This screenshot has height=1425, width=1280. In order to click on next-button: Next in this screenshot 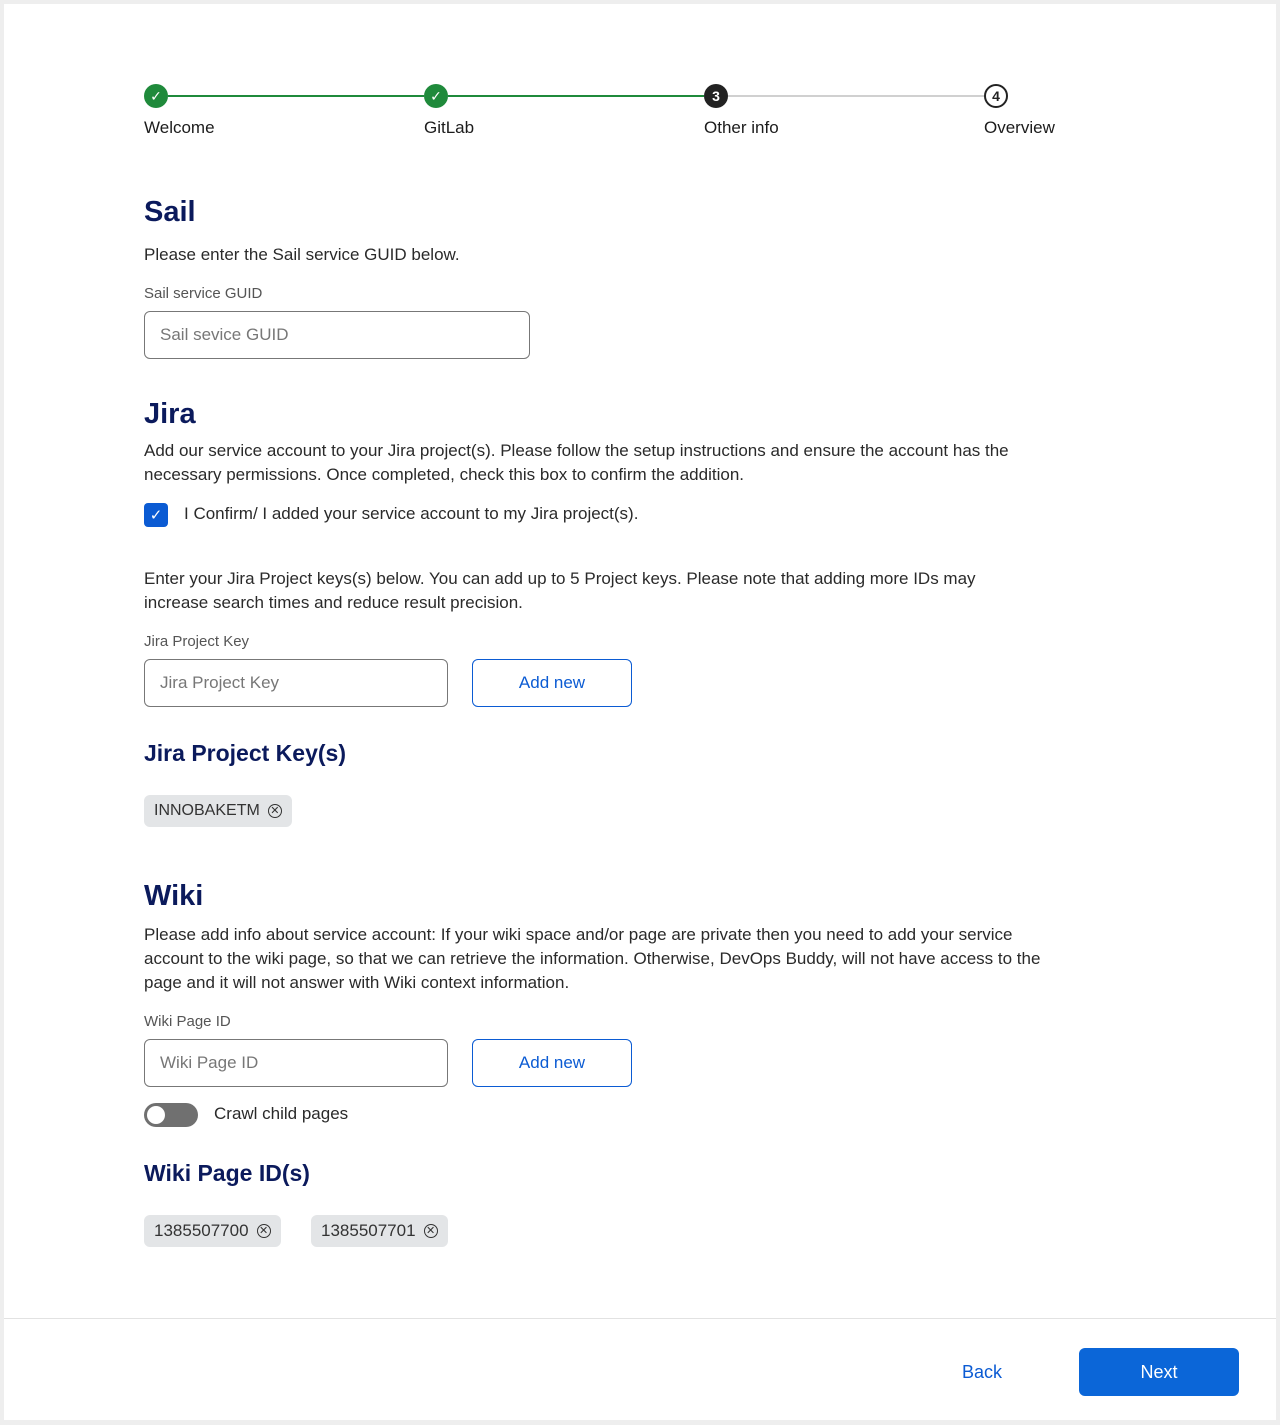, I will do `click(1159, 1372)`.